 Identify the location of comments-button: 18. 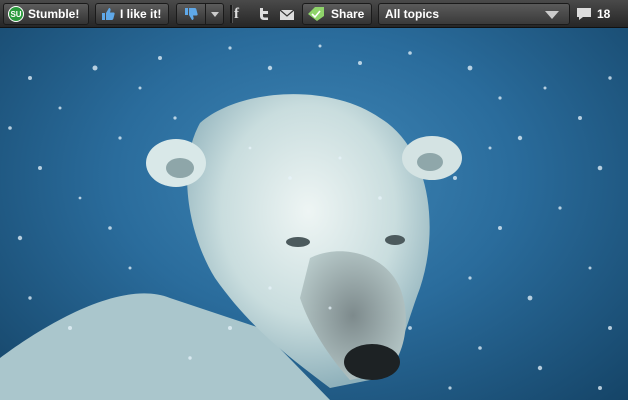
(593, 14).